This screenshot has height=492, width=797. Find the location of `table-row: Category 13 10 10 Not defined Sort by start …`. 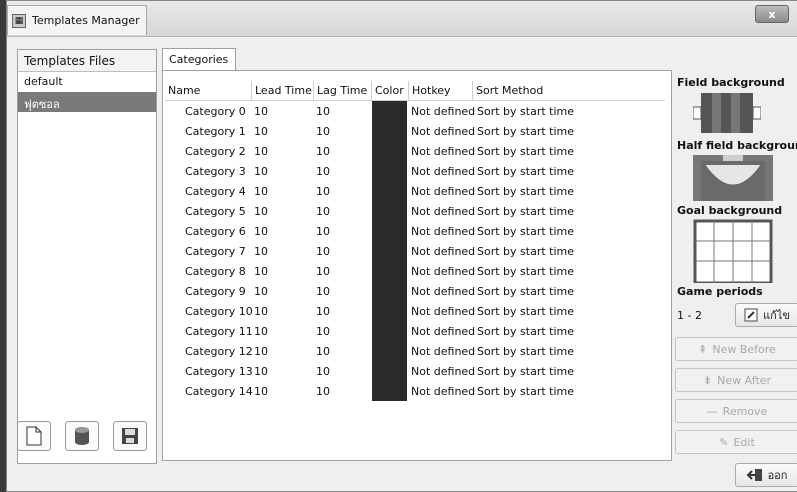

table-row: Category 13 10 10 Not defined Sort by start … is located at coordinates (415, 372).